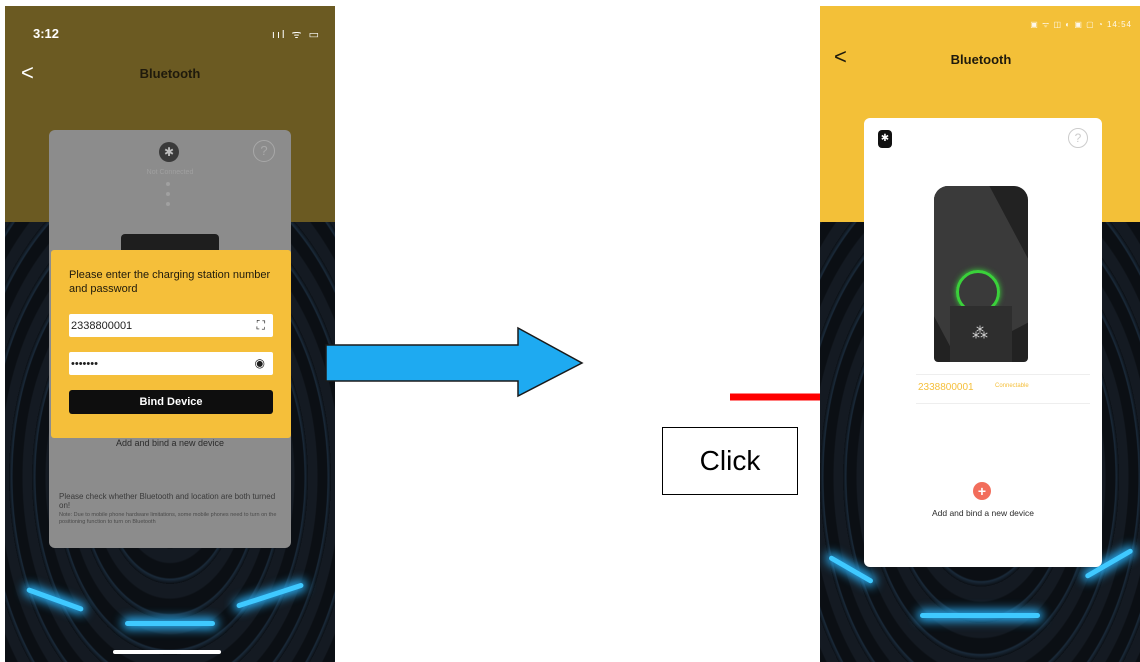  I want to click on device-number: 2338800001, so click(946, 387).